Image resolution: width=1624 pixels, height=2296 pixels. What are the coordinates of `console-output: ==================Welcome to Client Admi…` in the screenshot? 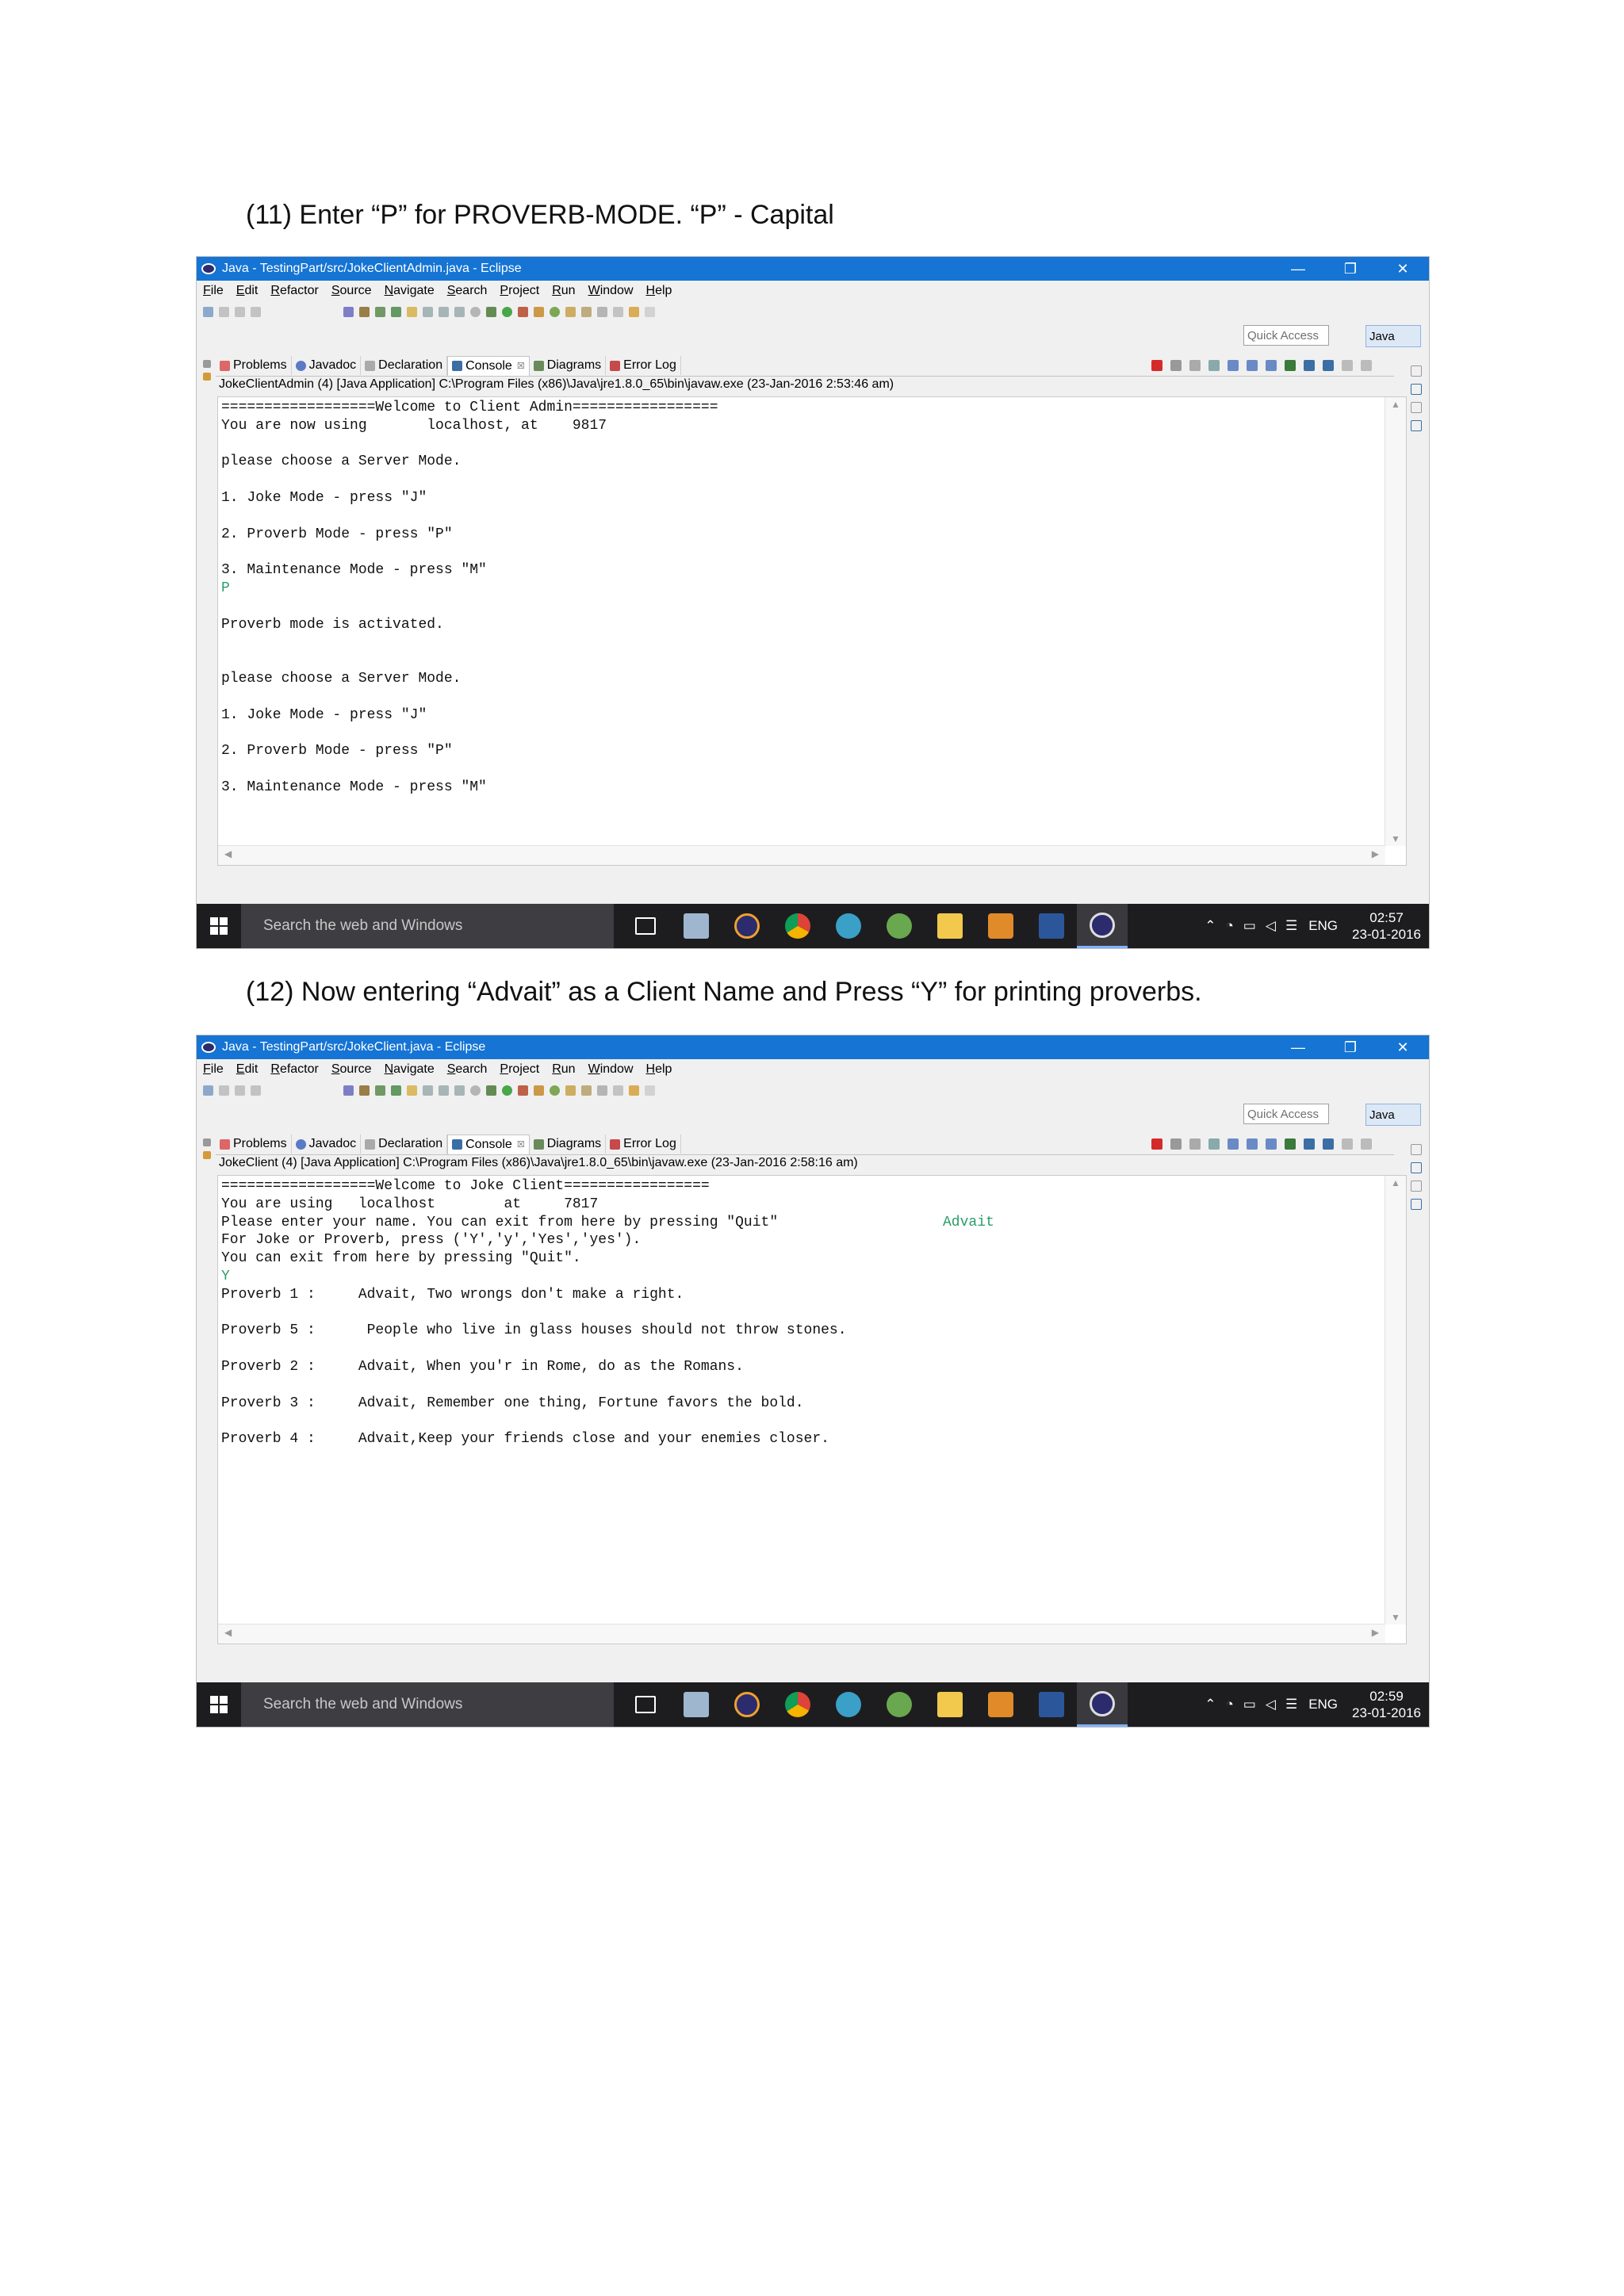 It's located at (812, 631).